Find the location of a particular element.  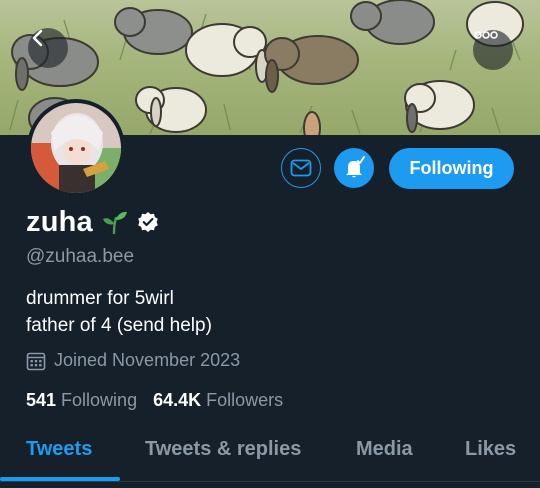

followers-stat: 64.4K Followers is located at coordinates (218, 400).